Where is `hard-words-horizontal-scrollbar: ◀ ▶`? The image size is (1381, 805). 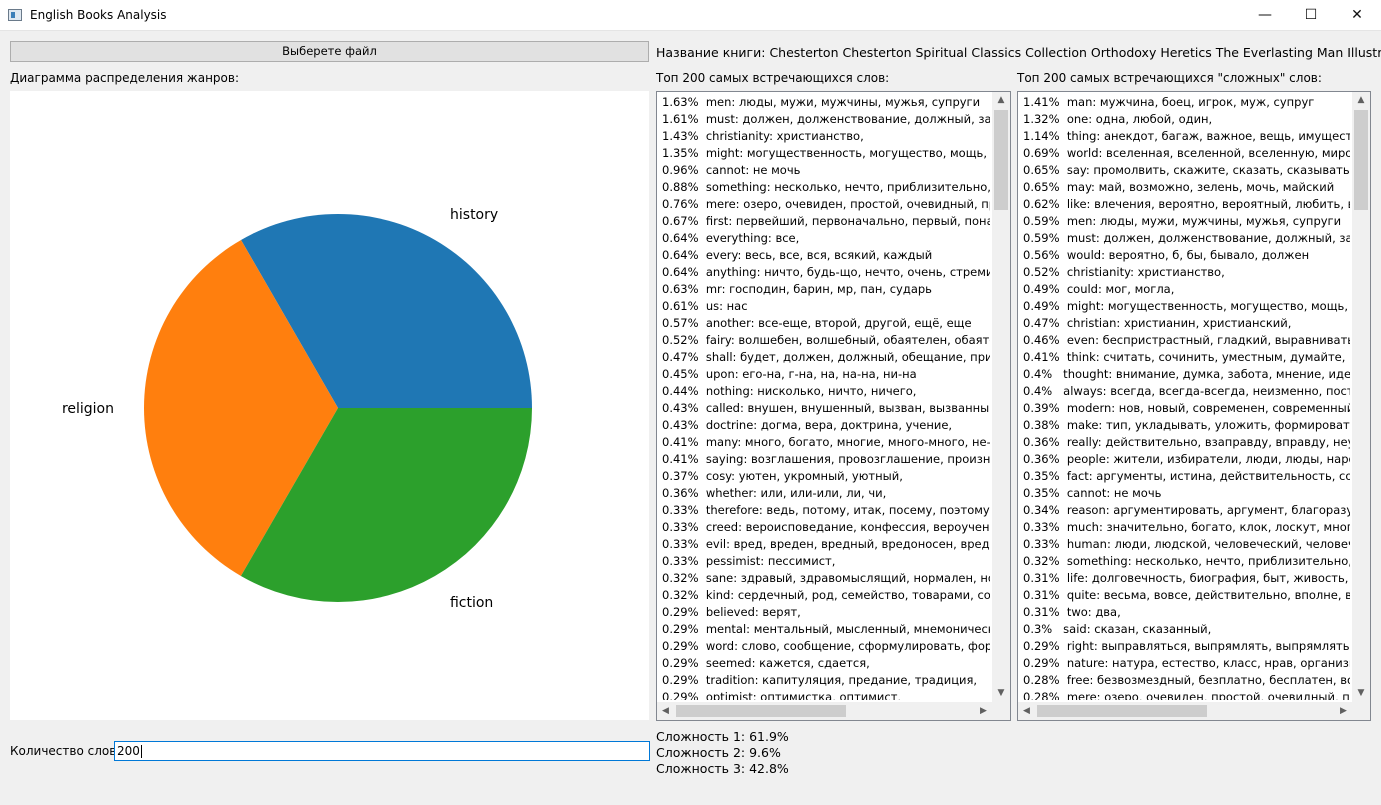
hard-words-horizontal-scrollbar: ◀ ▶ is located at coordinates (1185, 711).